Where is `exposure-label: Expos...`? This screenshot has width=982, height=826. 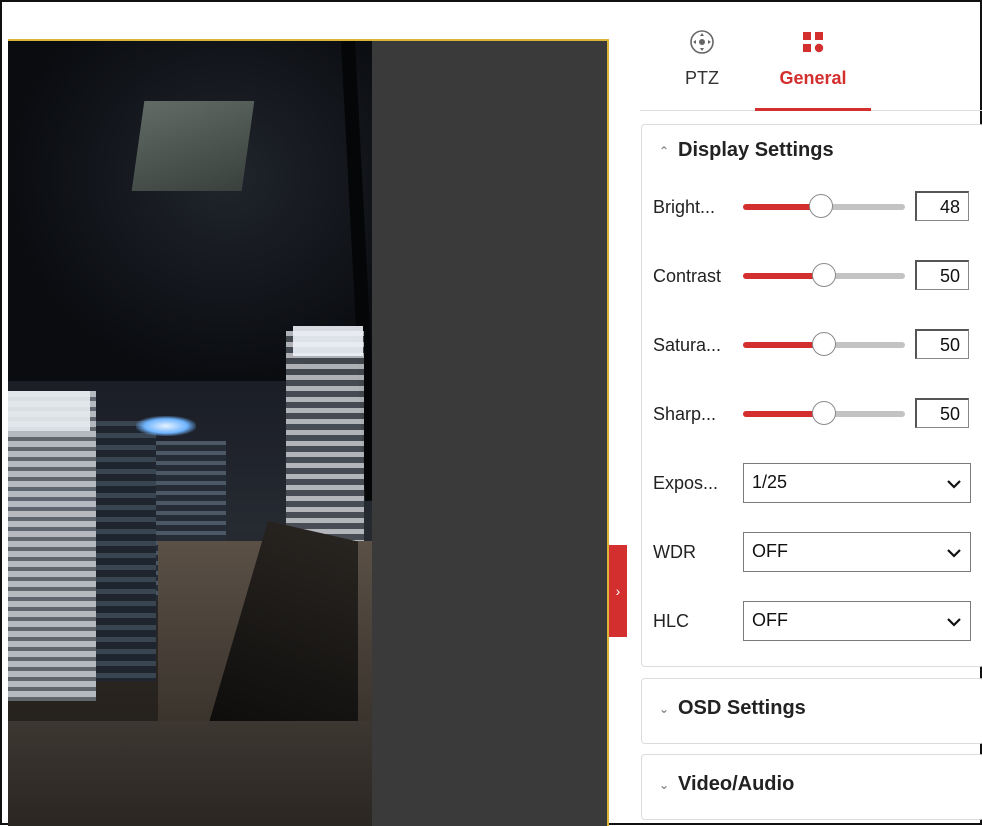 exposure-label: Expos... is located at coordinates (686, 483).